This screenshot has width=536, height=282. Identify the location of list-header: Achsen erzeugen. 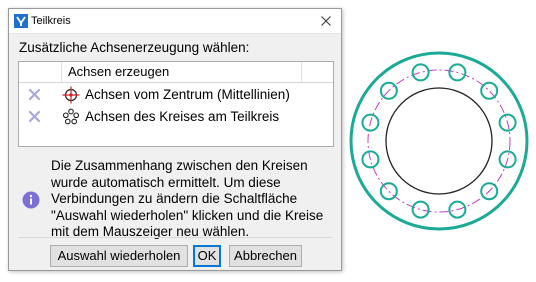
(176, 72).